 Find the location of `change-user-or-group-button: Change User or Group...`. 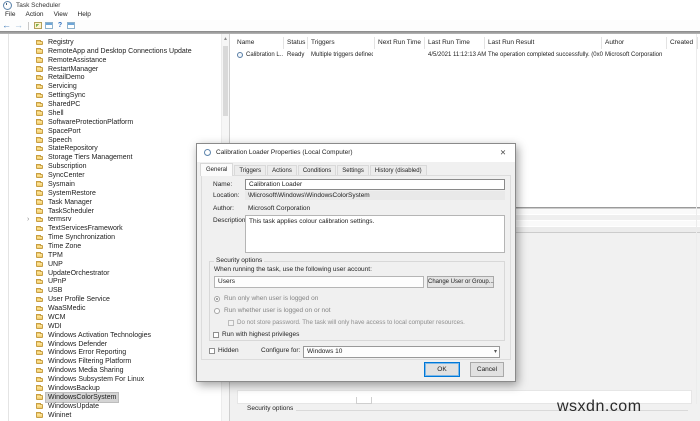

change-user-or-group-button: Change User or Group... is located at coordinates (460, 282).